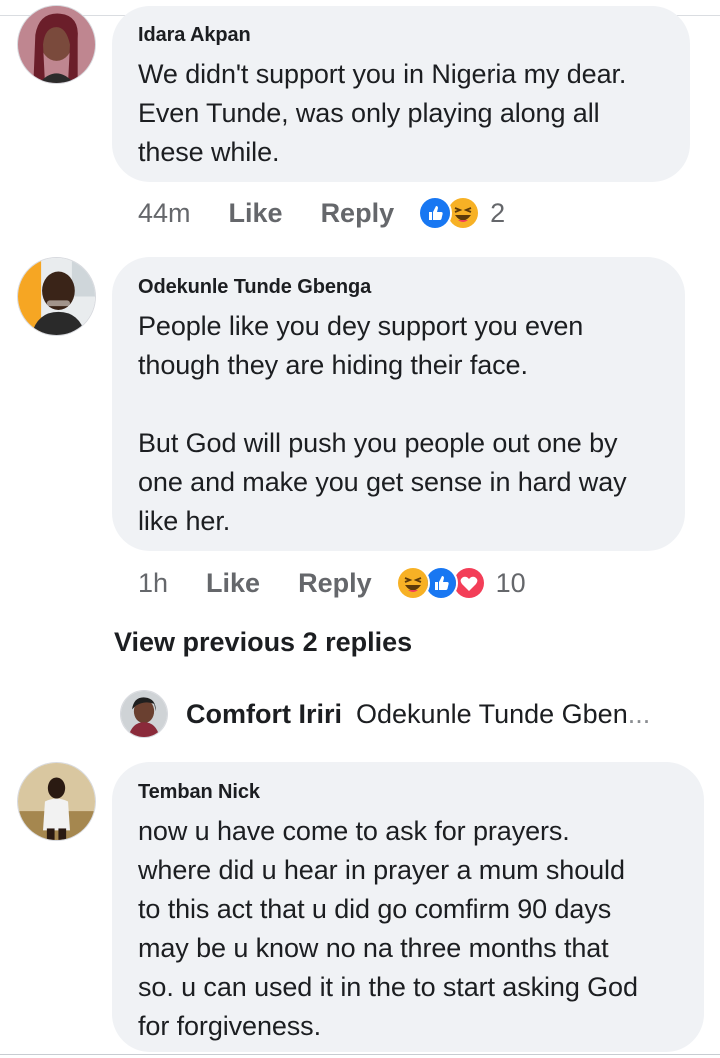 Image resolution: width=720 pixels, height=1058 pixels. I want to click on reaction-summary: 2, so click(461, 213).